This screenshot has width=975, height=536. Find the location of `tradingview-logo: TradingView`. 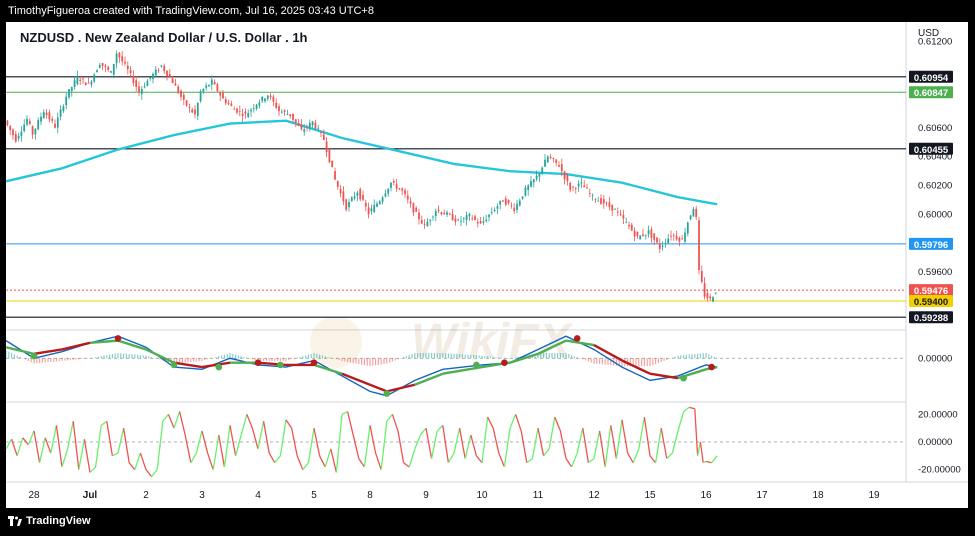

tradingview-logo: TradingView is located at coordinates (49, 521).